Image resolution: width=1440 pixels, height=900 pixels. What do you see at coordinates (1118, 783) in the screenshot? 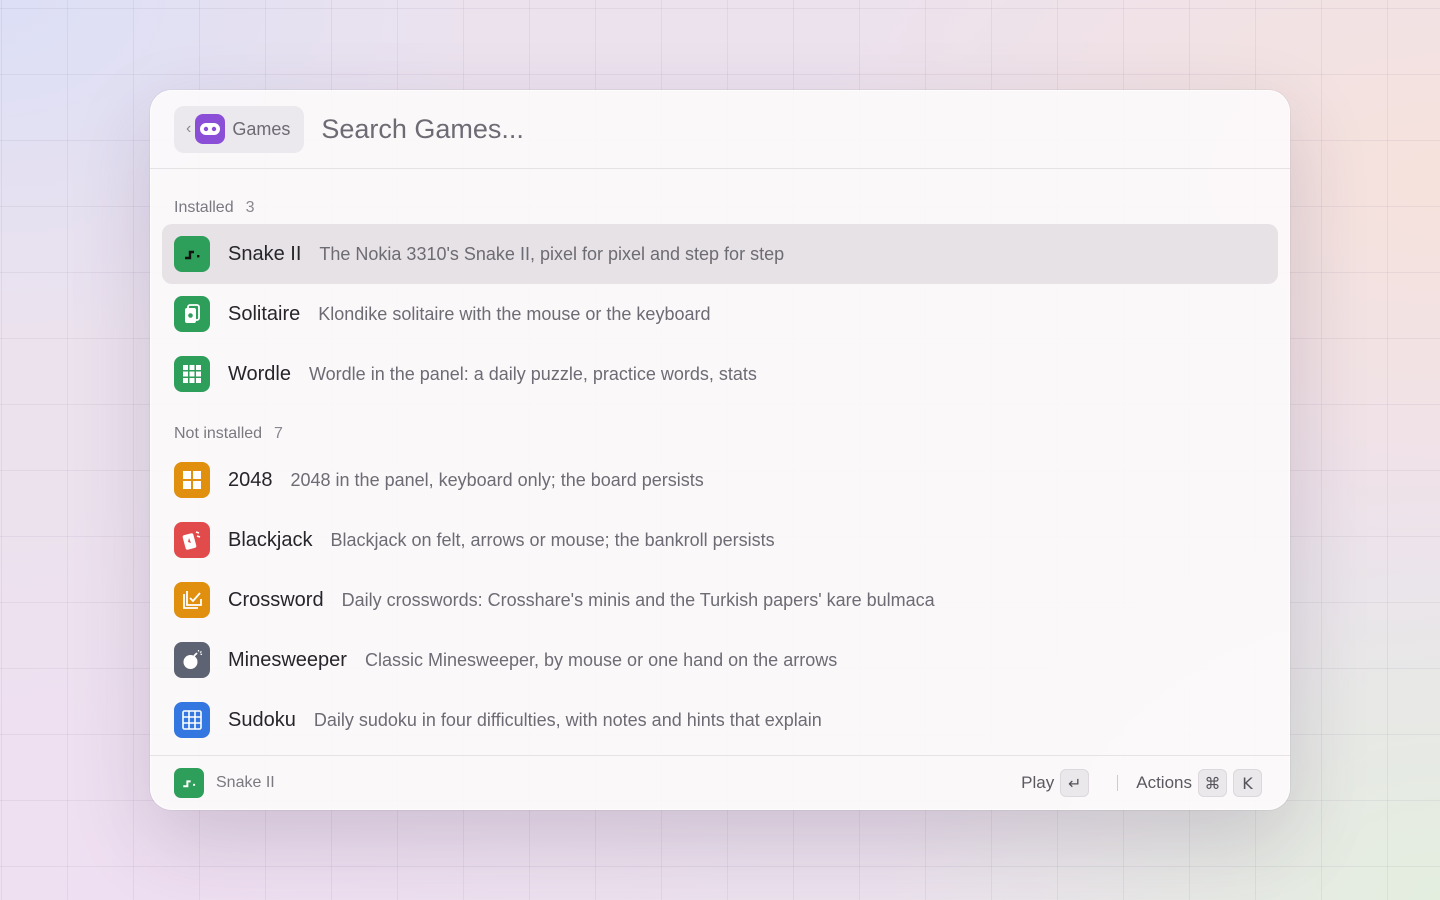
I see `footer-divider` at bounding box center [1118, 783].